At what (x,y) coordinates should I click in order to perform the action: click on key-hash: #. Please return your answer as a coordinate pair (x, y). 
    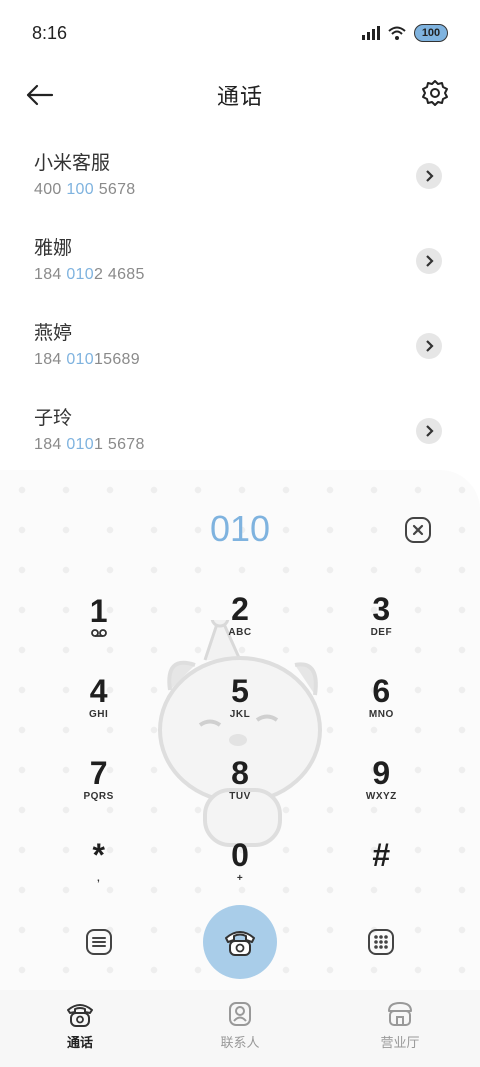
    Looking at the image, I should click on (381, 862).